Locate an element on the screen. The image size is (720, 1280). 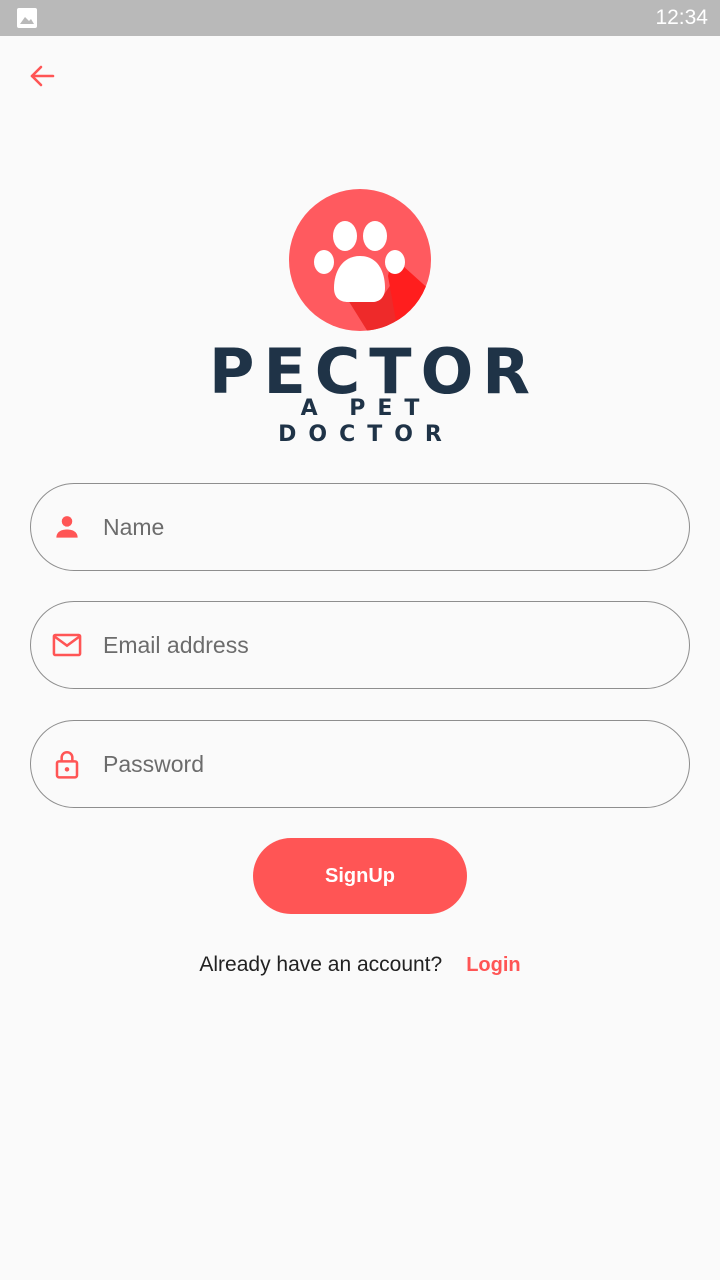
email-input is located at coordinates (381, 645).